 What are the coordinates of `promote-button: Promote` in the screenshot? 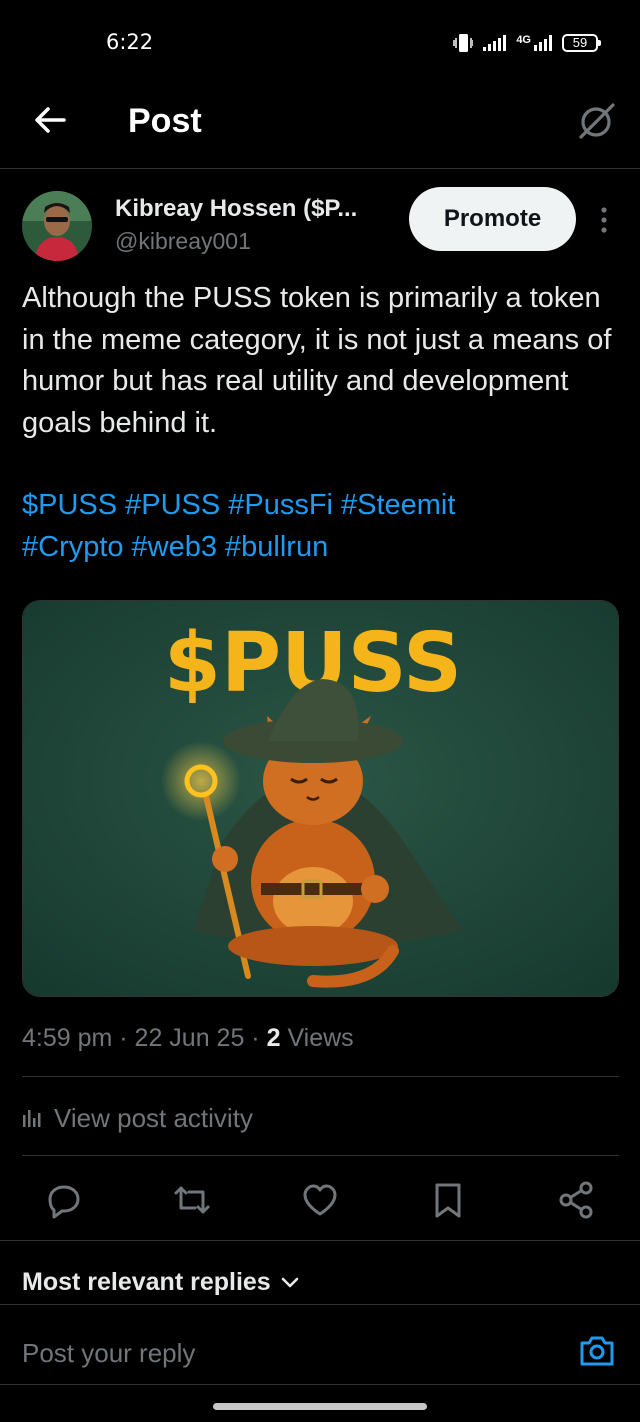 It's located at (492, 219).